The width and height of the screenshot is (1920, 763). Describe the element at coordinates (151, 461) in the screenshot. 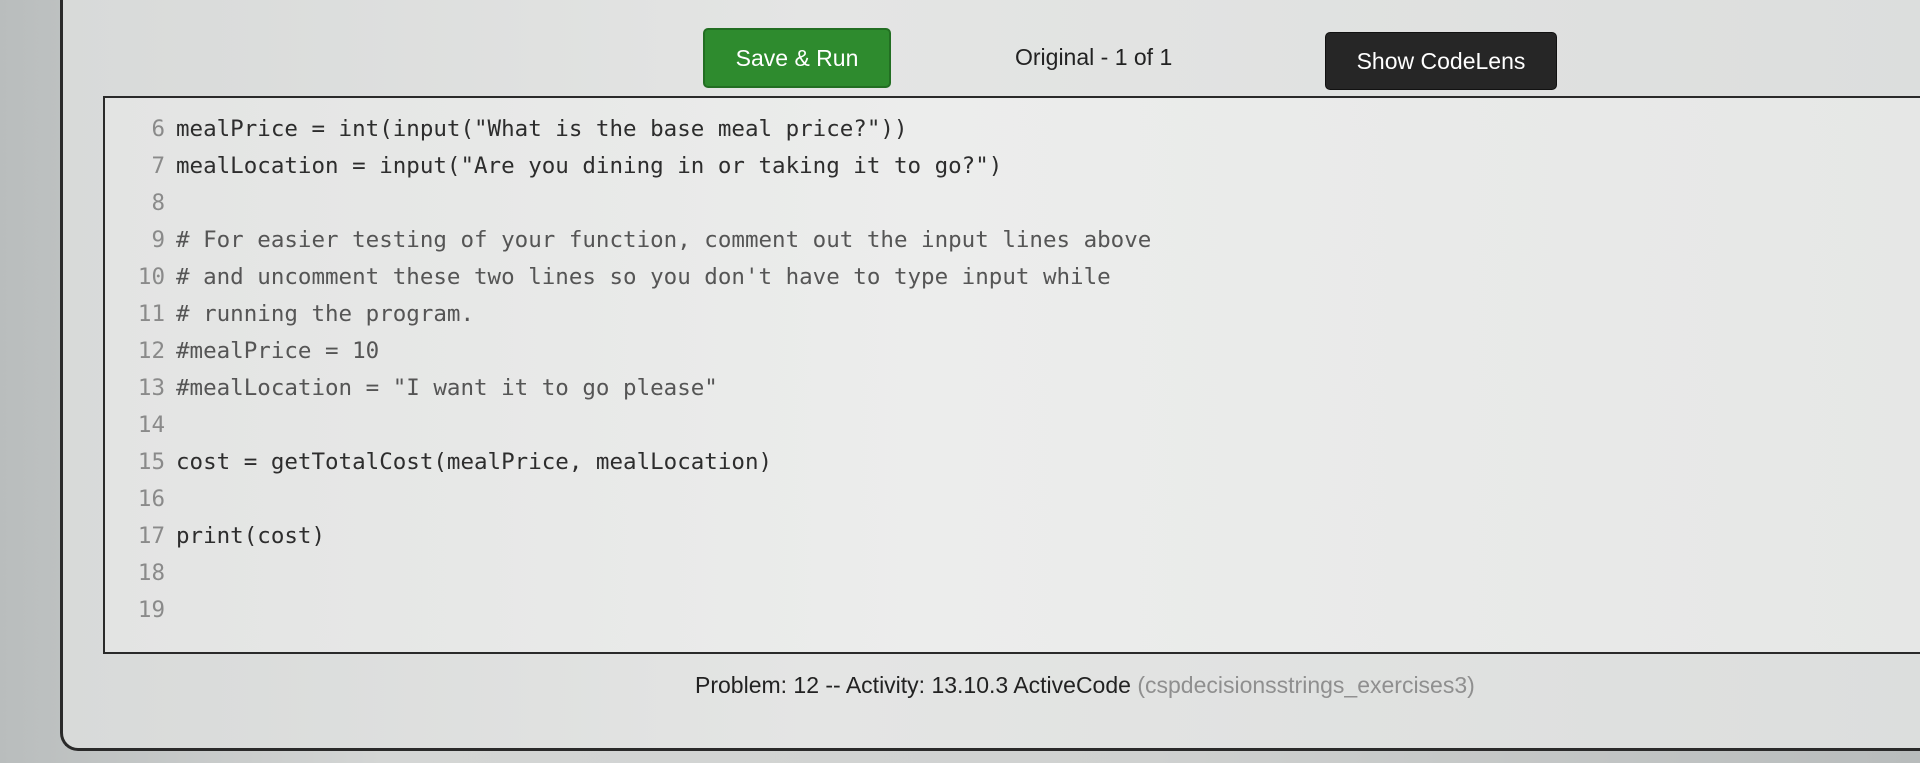

I see `line-number: 15` at that location.